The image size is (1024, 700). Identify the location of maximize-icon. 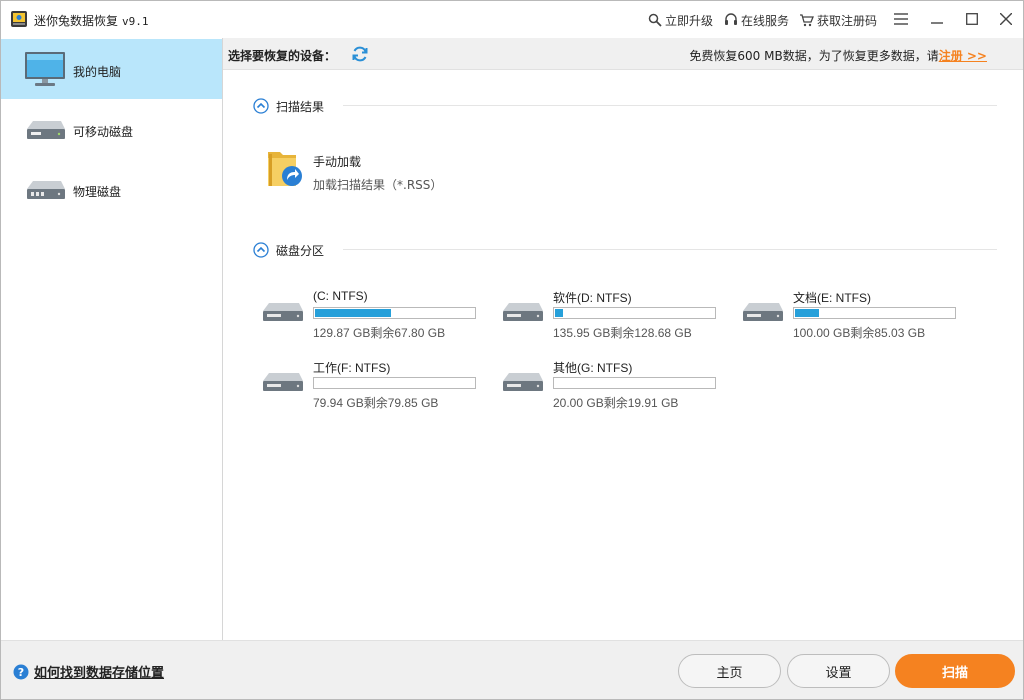
(972, 19).